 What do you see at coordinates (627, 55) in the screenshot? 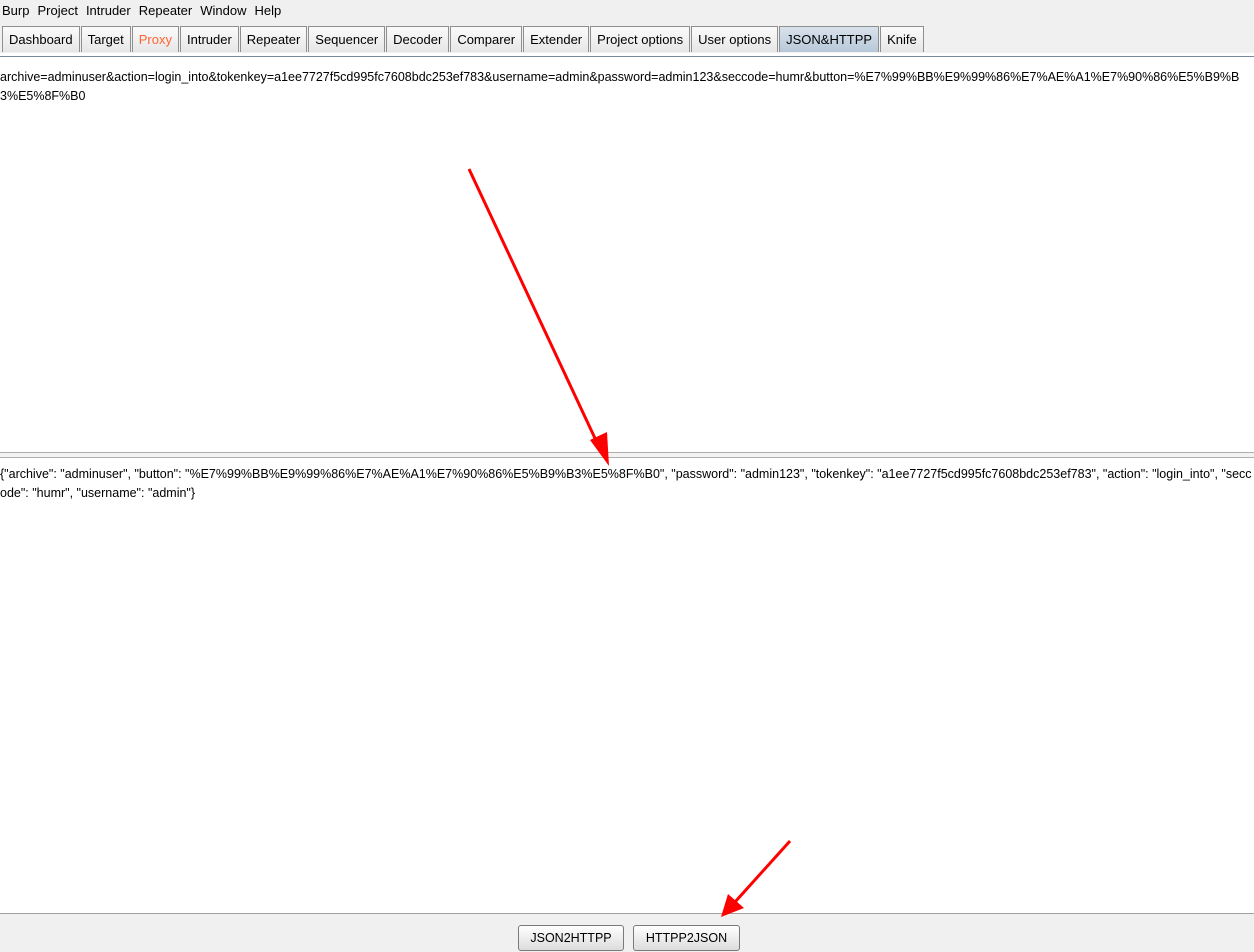
I see `tab-content-border` at bounding box center [627, 55].